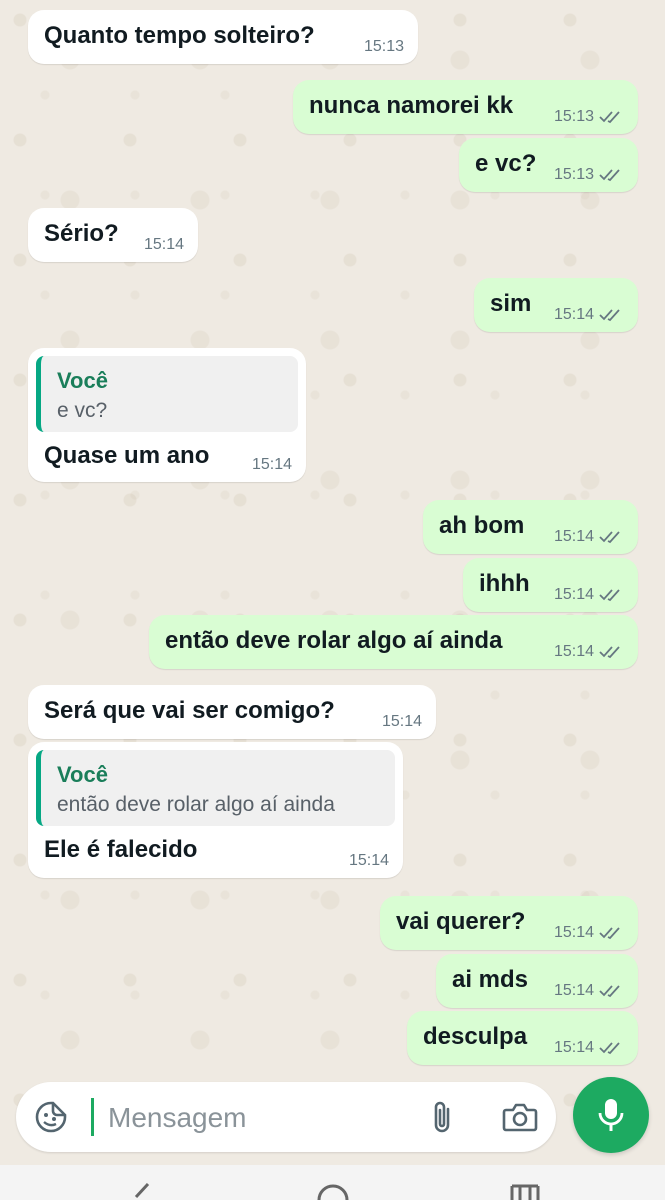 The image size is (665, 1200). I want to click on quote-text: e vc?, so click(82, 410).